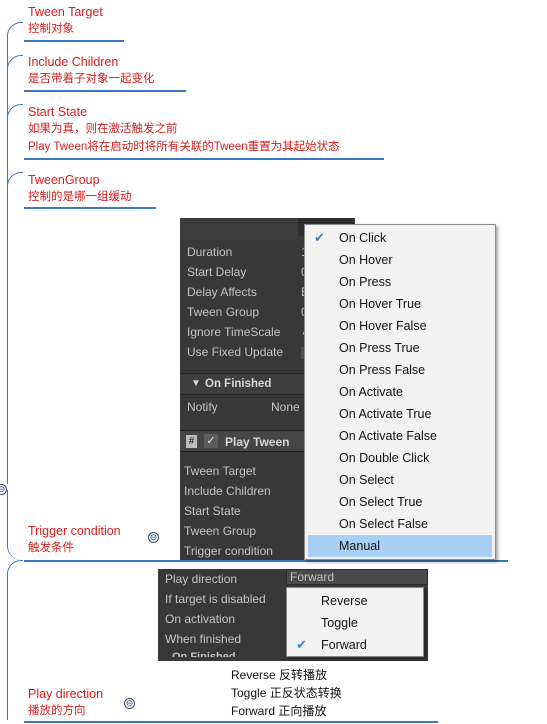 The height and width of the screenshot is (724, 547). Describe the element at coordinates (279, 675) in the screenshot. I see `desc-reverse: Reverse 反转播放` at that location.